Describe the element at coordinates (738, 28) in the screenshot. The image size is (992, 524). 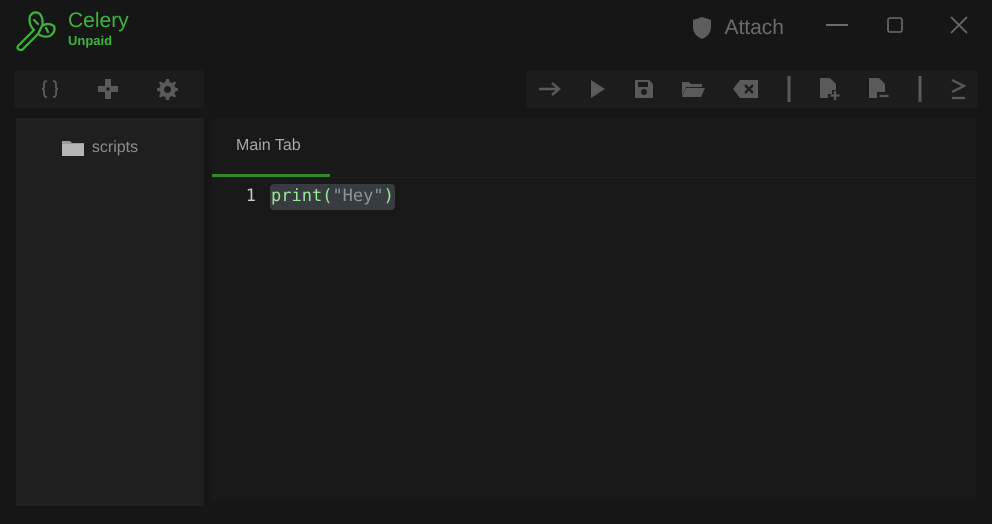
I see `attach-button: Attach` at that location.